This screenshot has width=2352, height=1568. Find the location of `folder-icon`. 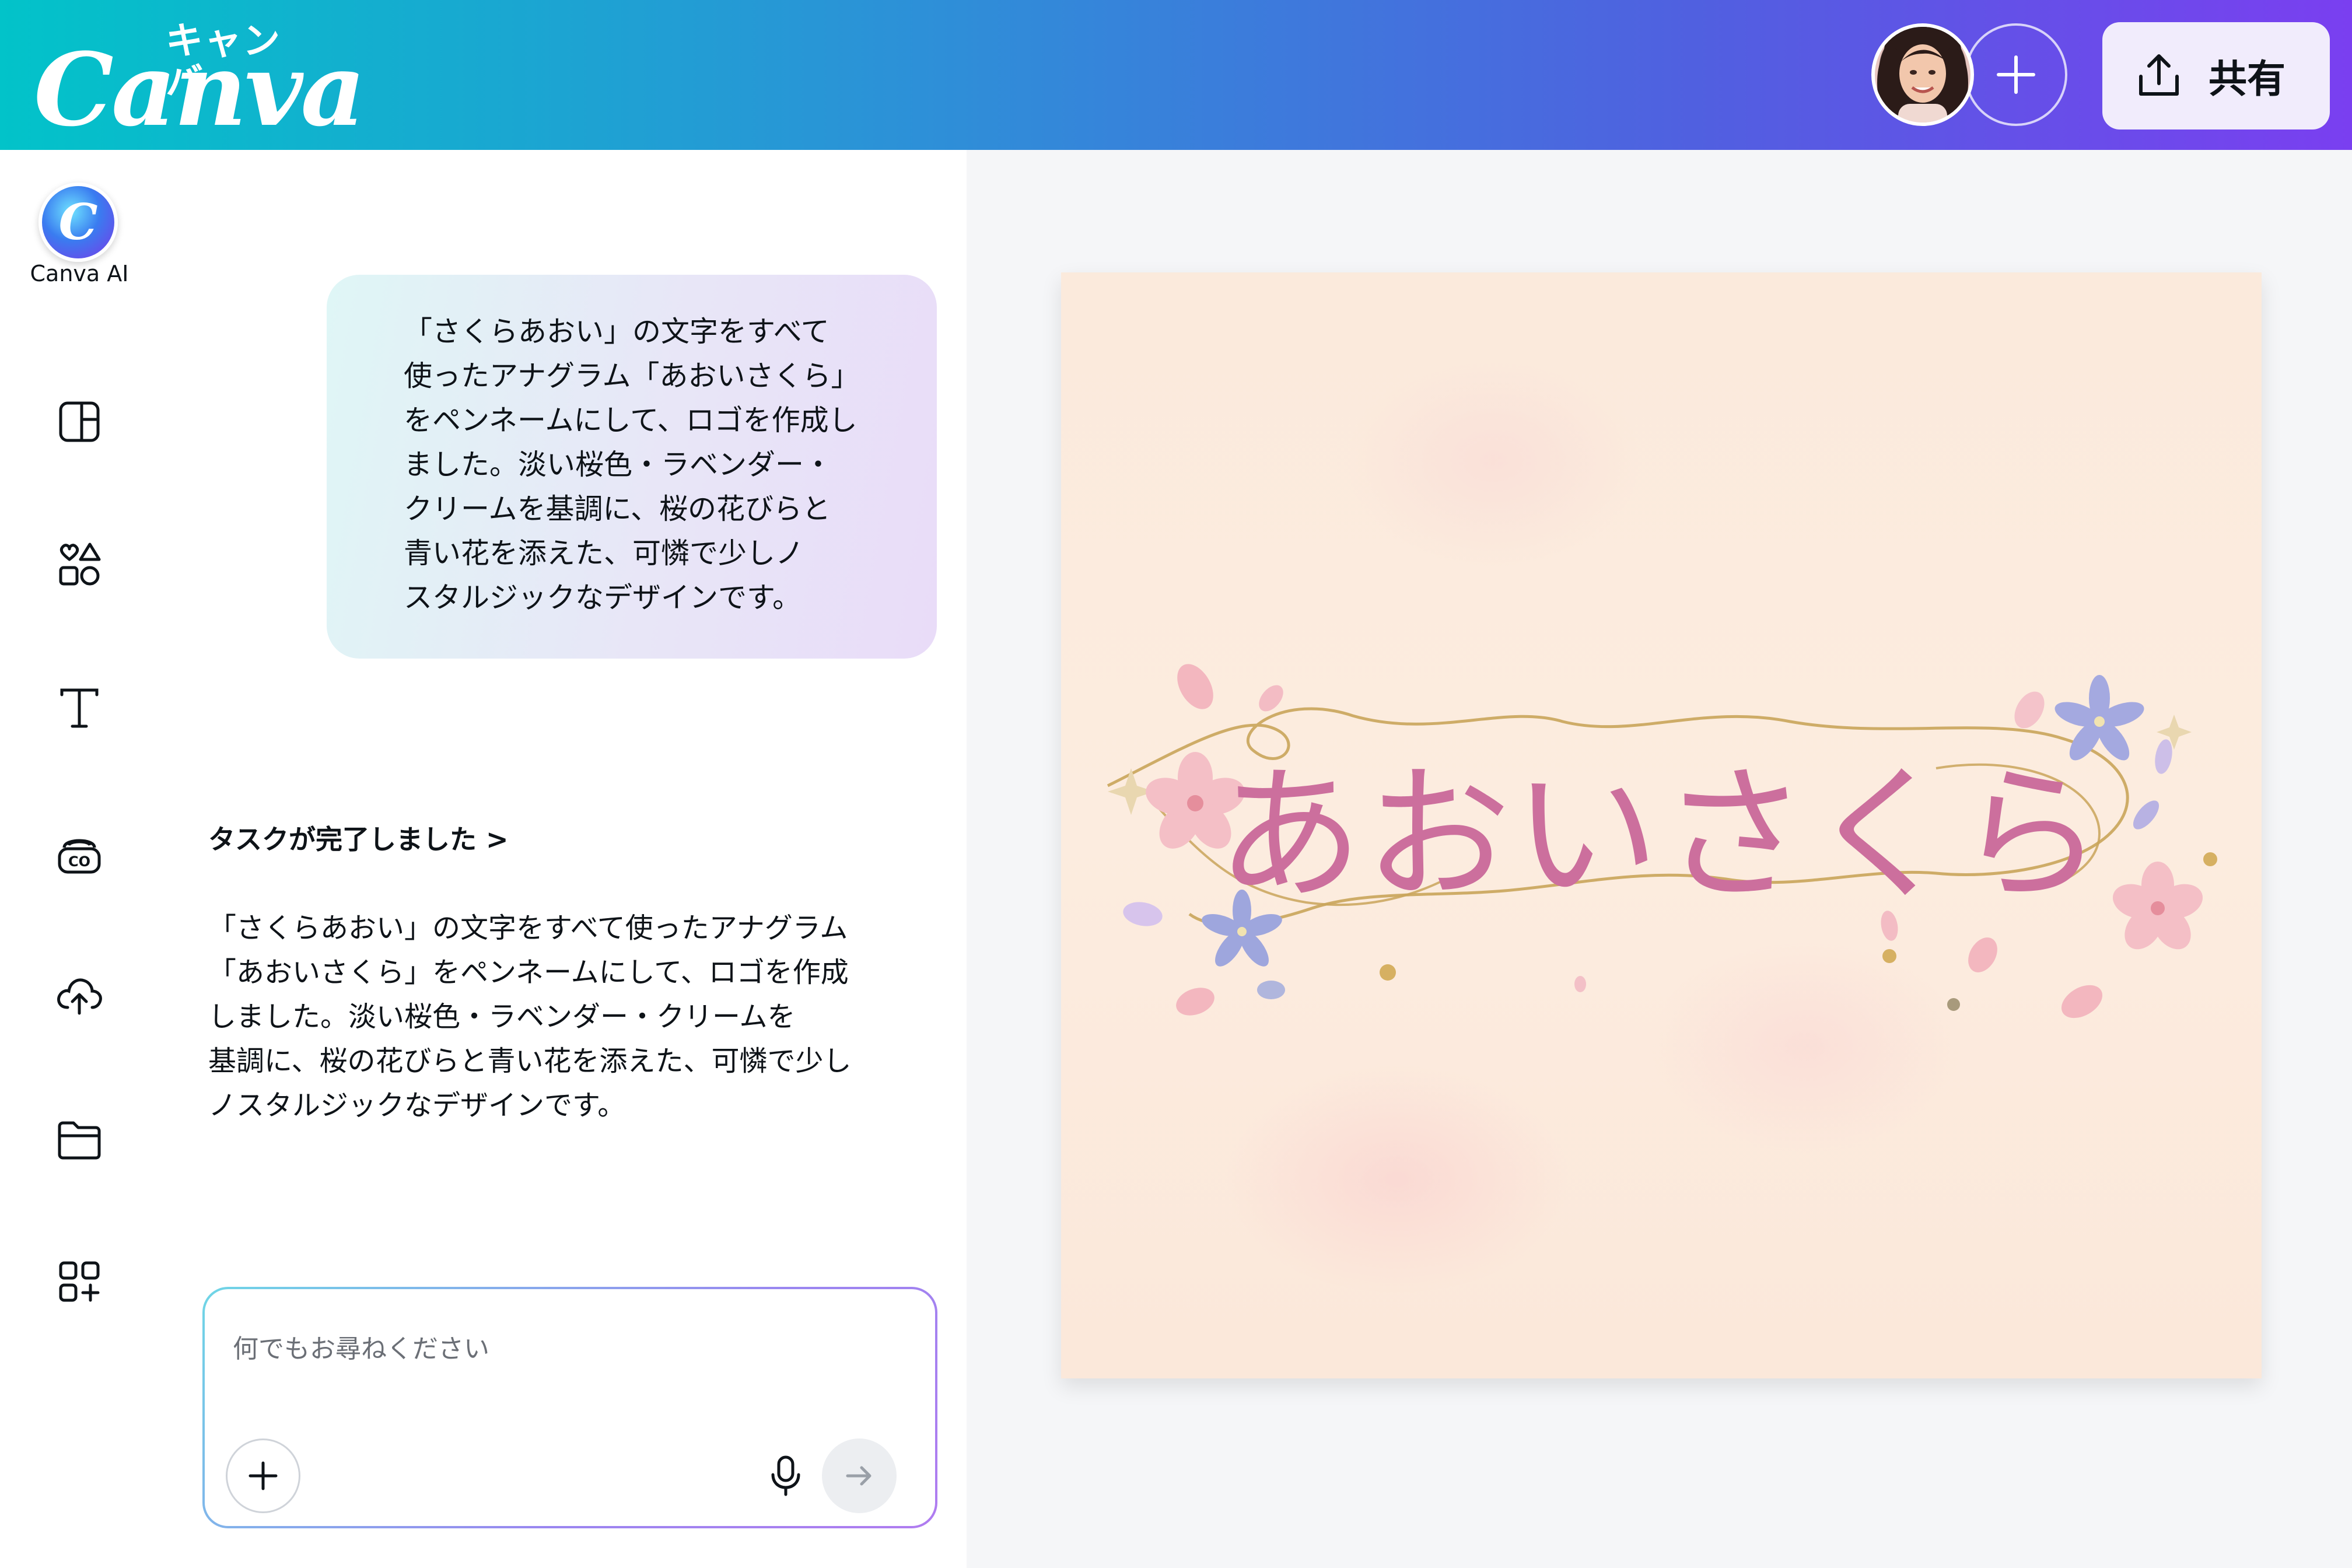

folder-icon is located at coordinates (79, 1139).